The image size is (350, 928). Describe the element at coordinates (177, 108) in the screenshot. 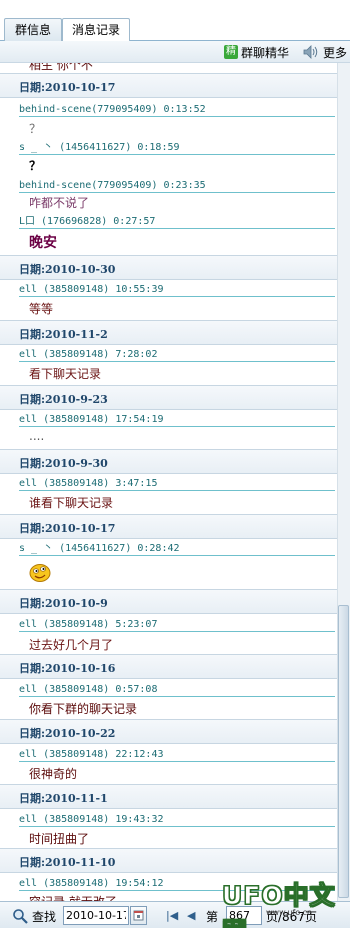

I see `message-sender: behind-scene(779095409) 0:13:52` at that location.